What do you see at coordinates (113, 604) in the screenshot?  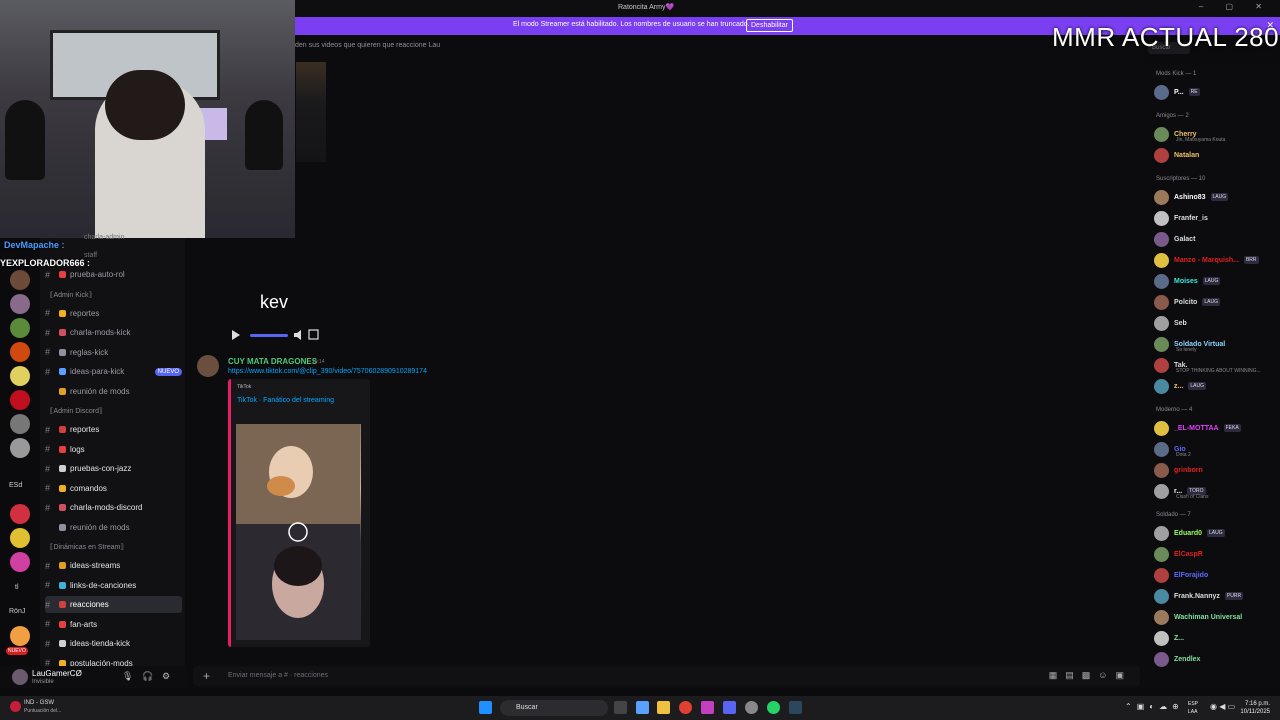 I see `channel-item: # reacciones` at bounding box center [113, 604].